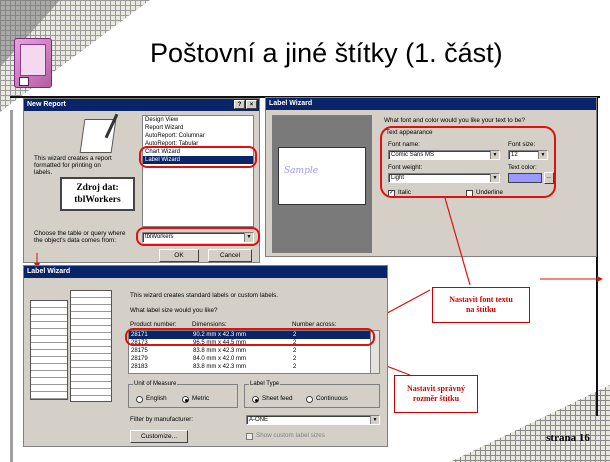 The height and width of the screenshot is (462, 610). I want to click on cell-product: 28175, so click(139, 351).